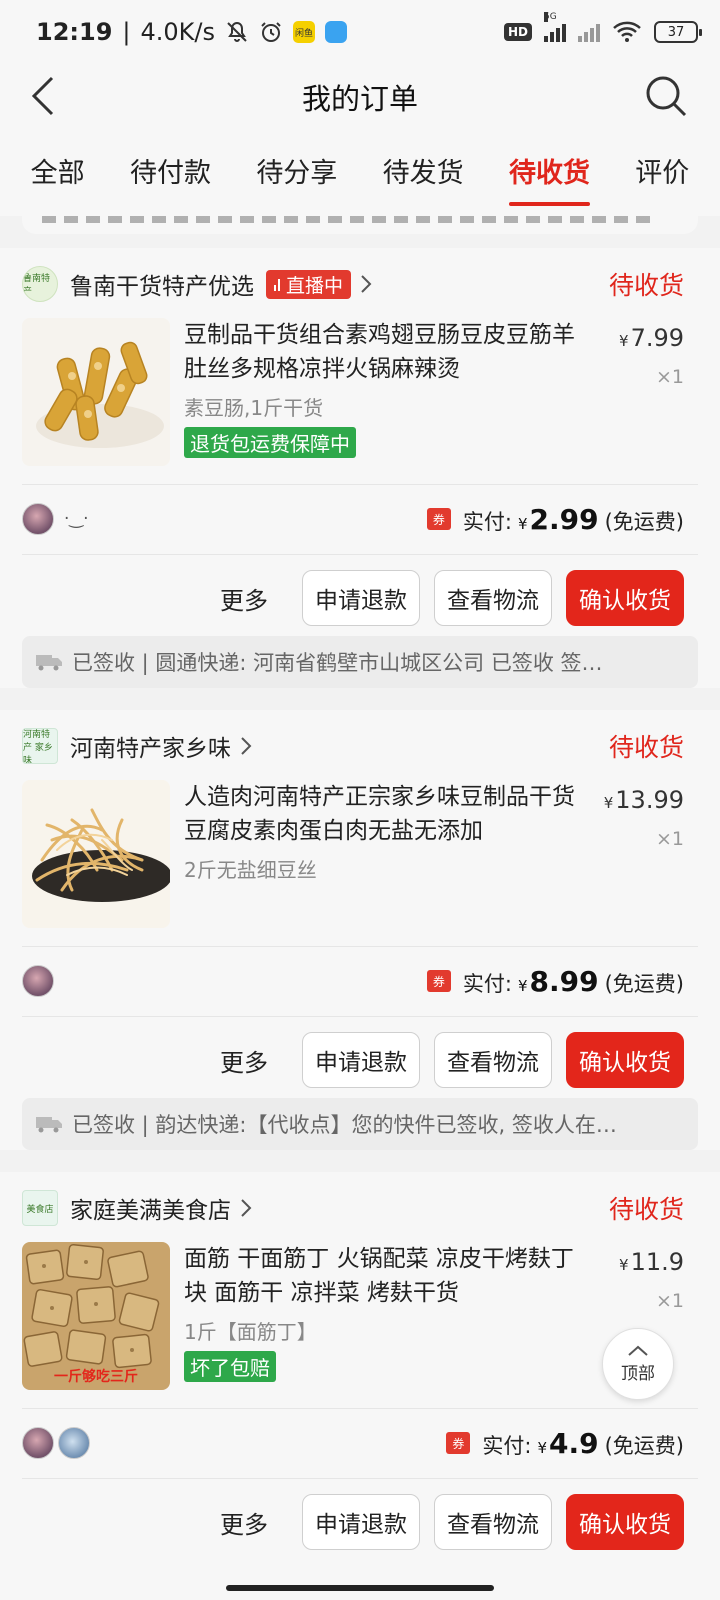 The image size is (720, 1600). Describe the element at coordinates (568, 1443) in the screenshot. I see `paid-amount: ¥4.9` at that location.